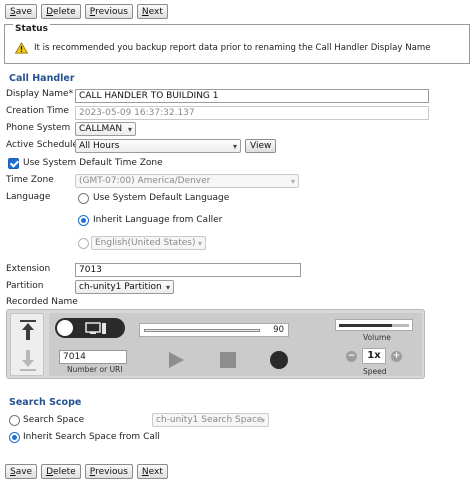 The width and height of the screenshot is (474, 483). I want to click on creation-time-label: Creation Time, so click(37, 111).